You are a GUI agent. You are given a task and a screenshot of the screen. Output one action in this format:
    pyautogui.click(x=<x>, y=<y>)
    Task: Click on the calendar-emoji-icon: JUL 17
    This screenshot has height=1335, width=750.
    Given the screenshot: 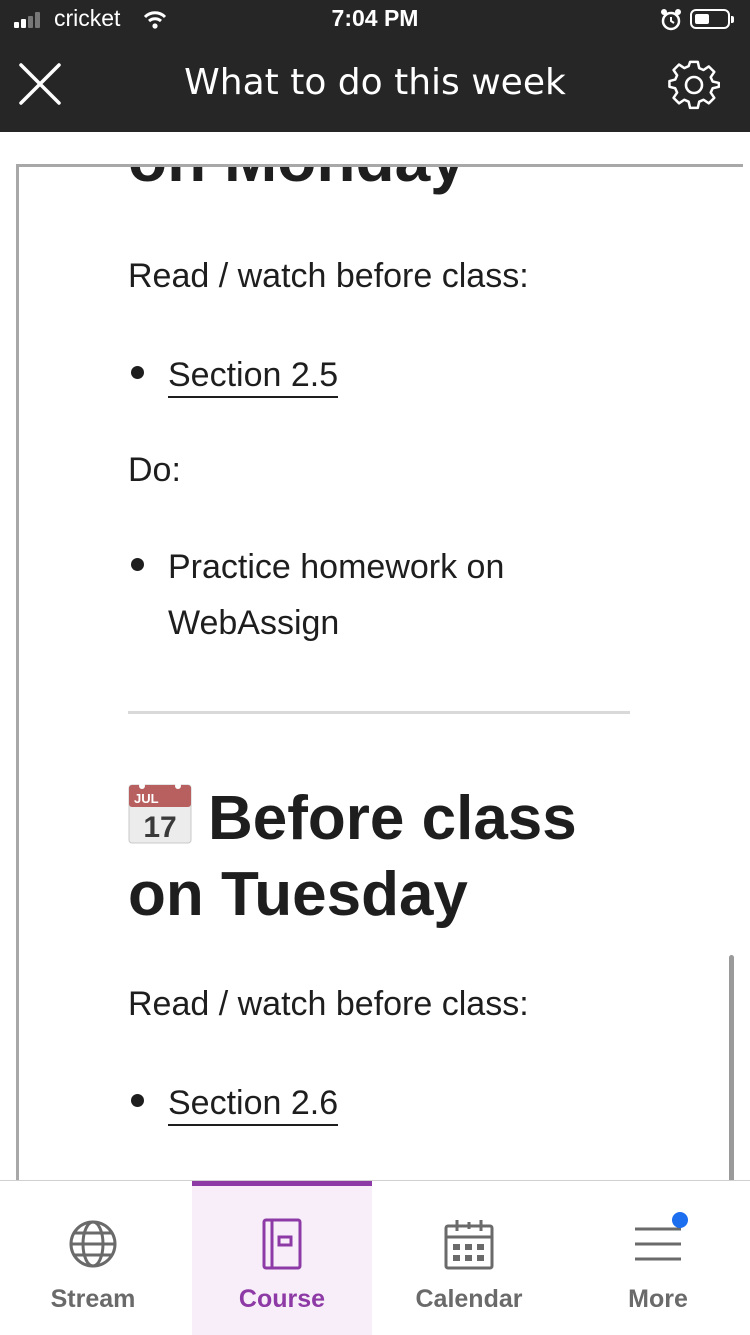 What is the action you would take?
    pyautogui.click(x=160, y=813)
    